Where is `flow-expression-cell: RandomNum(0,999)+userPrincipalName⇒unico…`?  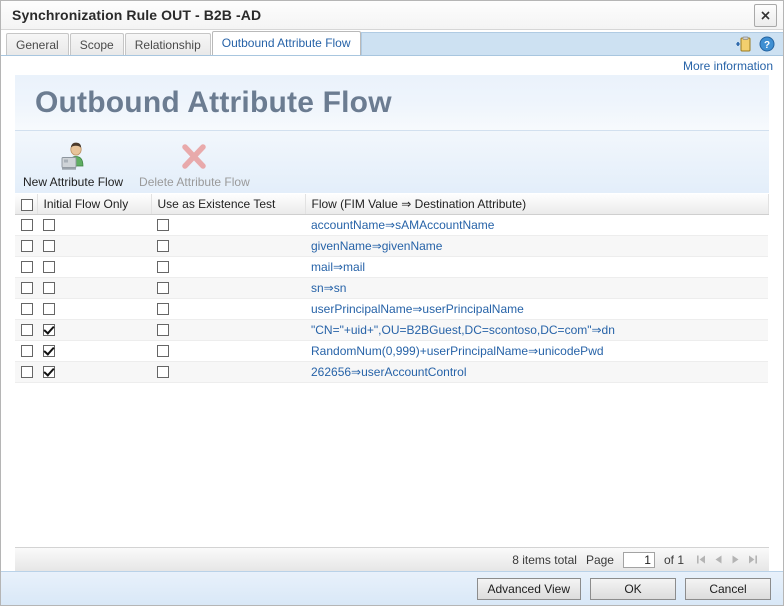
flow-expression-cell: RandomNum(0,999)+userPrincipalName⇒unico… is located at coordinates (536, 351).